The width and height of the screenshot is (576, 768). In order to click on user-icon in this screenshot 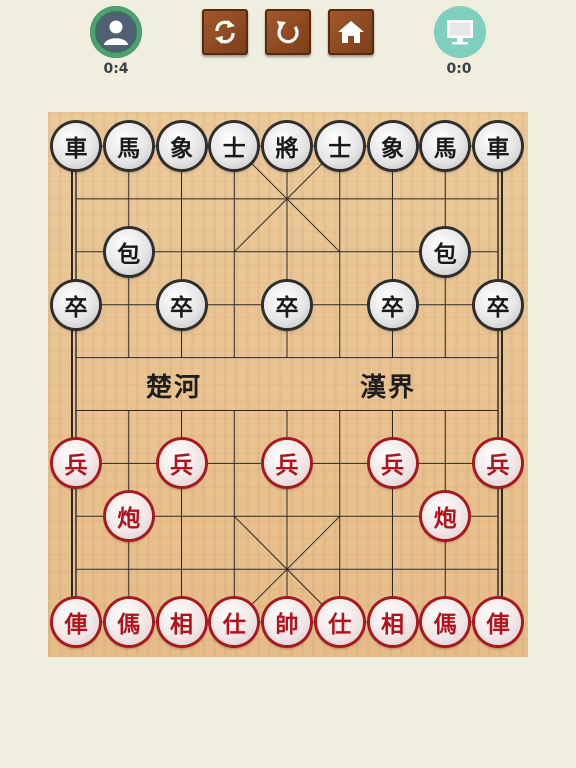, I will do `click(116, 32)`.